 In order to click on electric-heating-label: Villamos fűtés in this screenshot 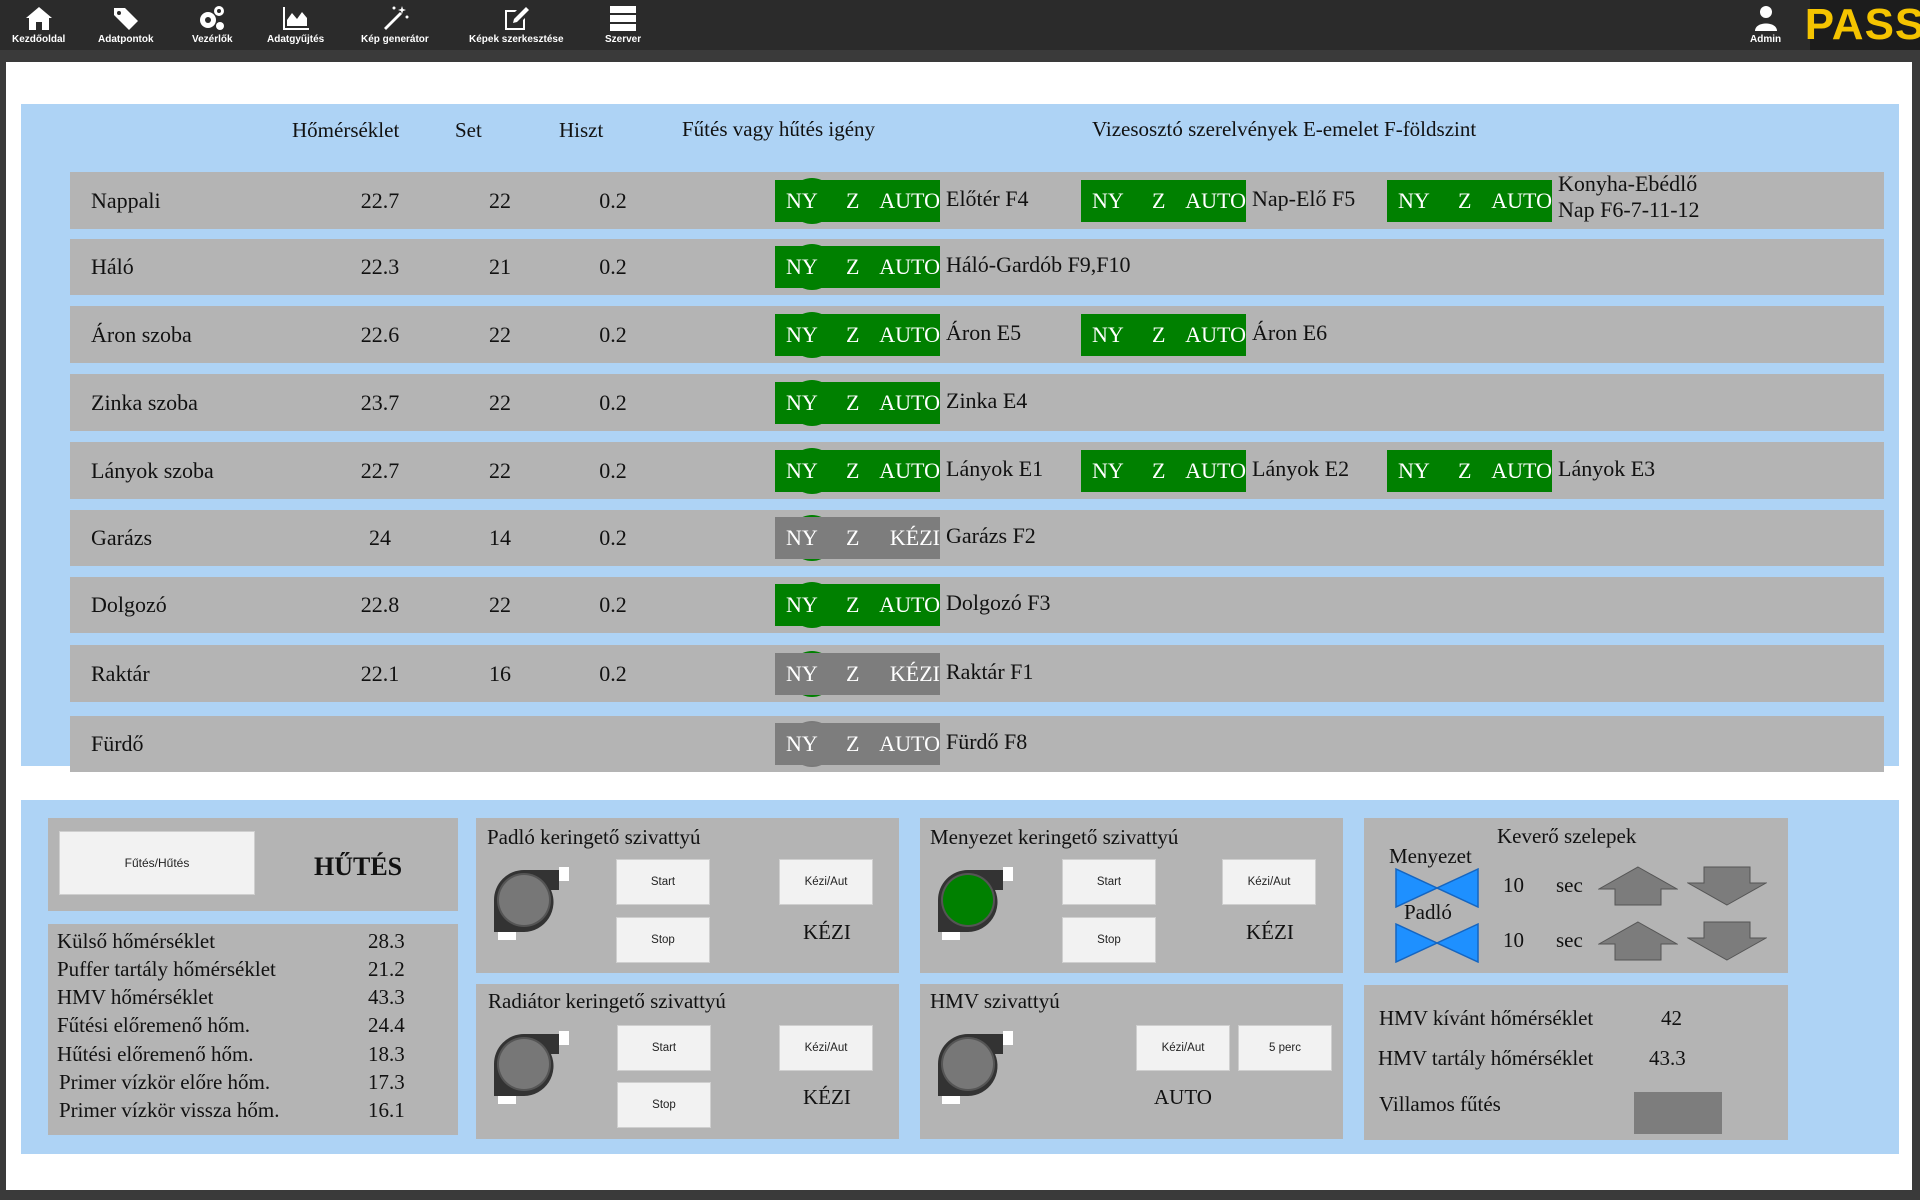, I will do `click(1440, 1104)`.